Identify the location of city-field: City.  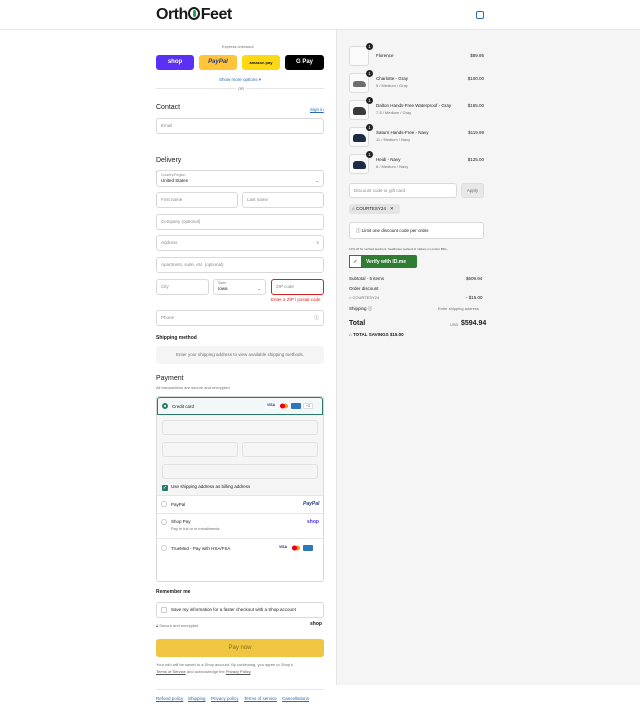
(182, 287).